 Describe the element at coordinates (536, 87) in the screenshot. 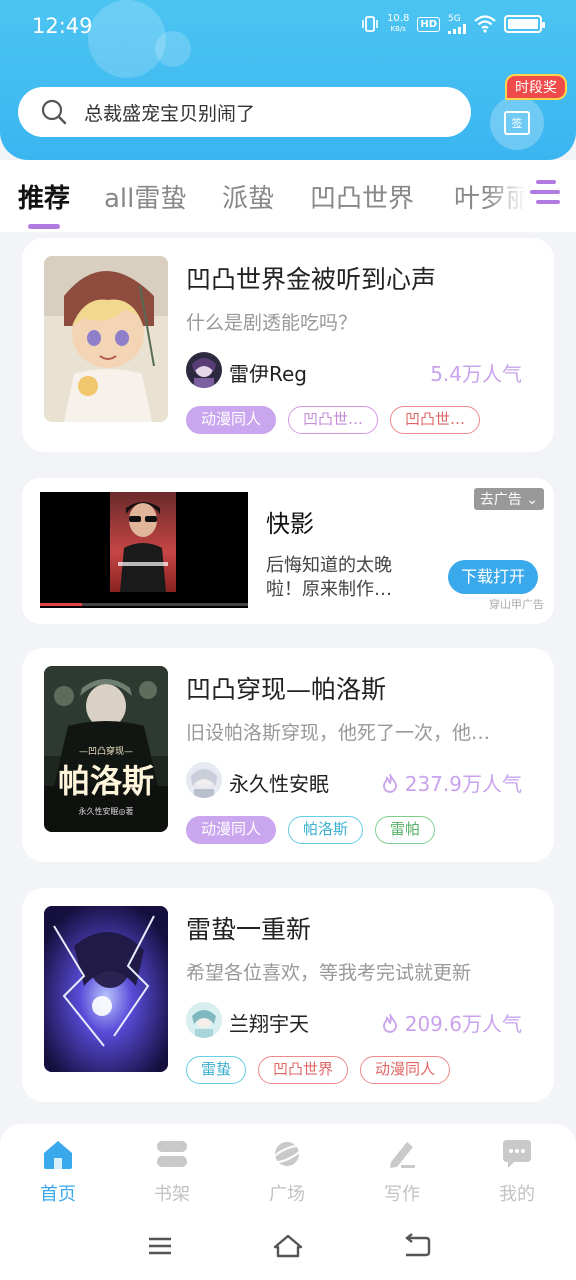

I see `reward-badge: 时段奖` at that location.